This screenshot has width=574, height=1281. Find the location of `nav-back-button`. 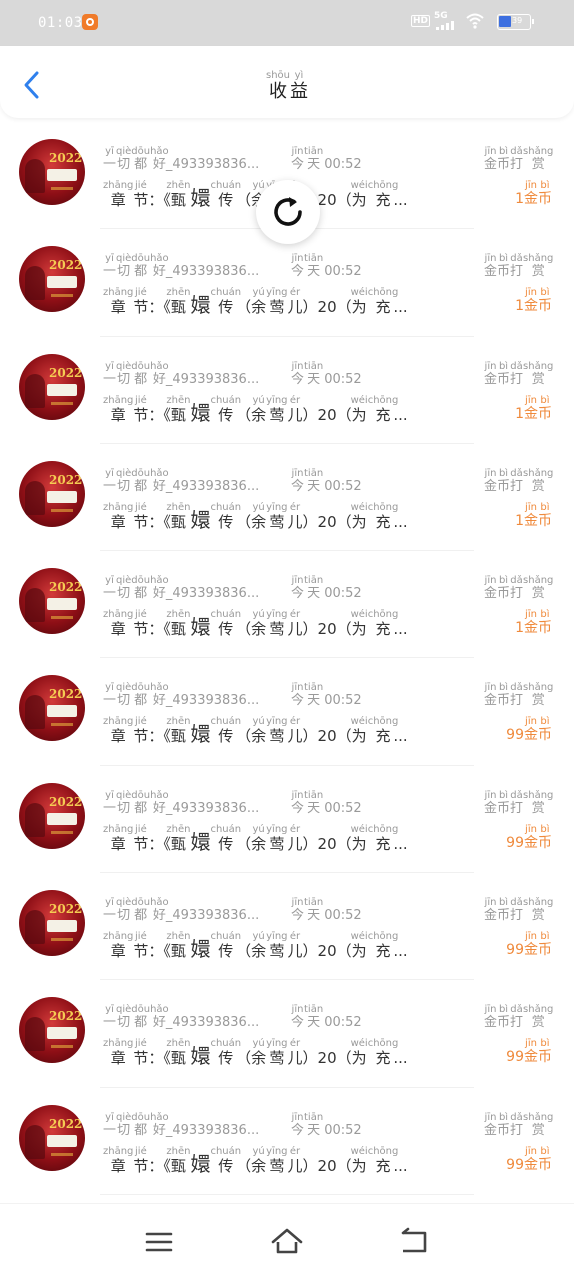

nav-back-button is located at coordinates (414, 1242).